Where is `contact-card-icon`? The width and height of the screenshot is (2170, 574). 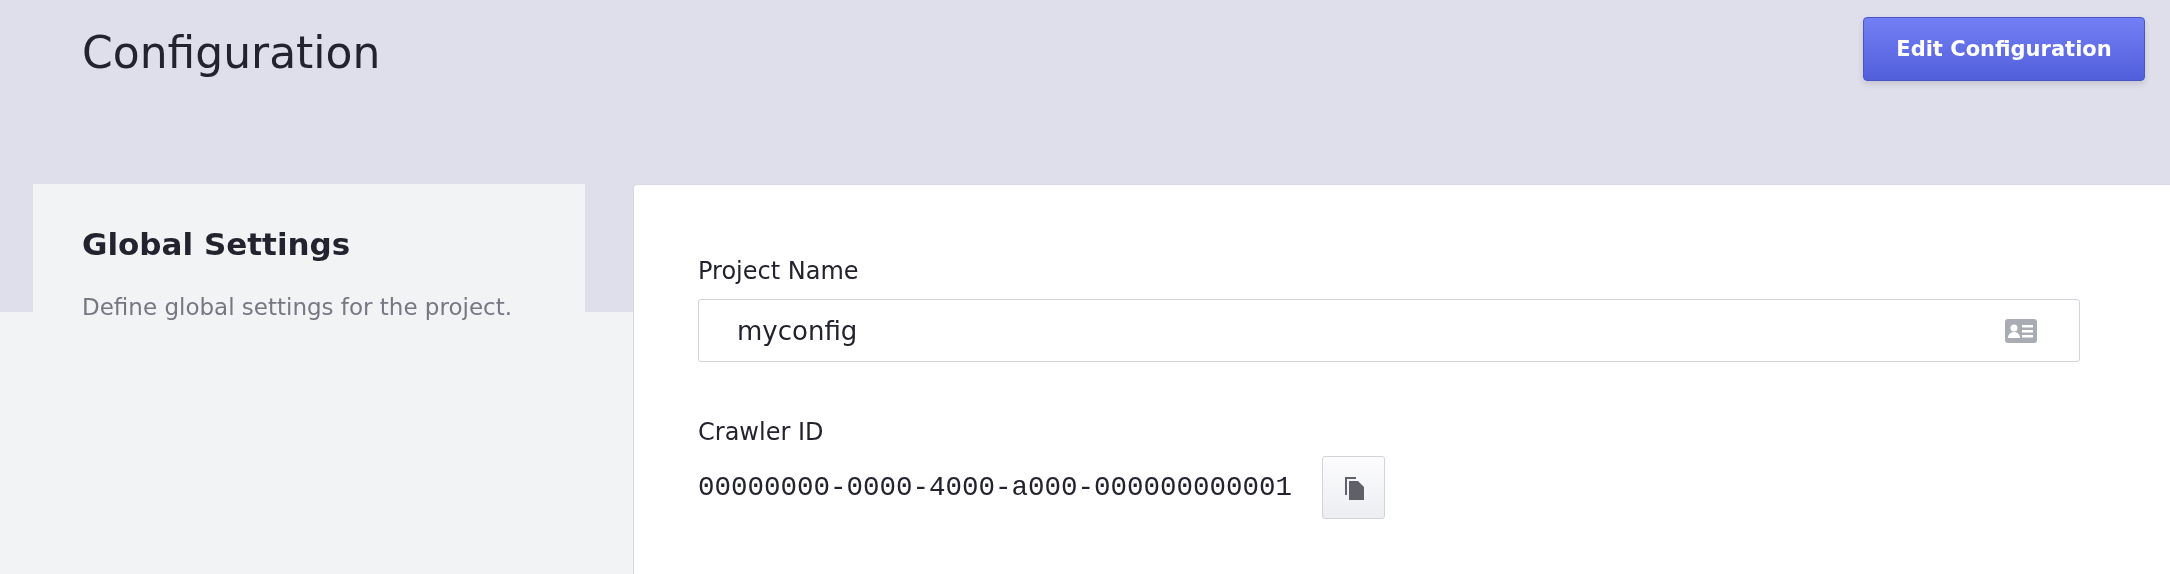 contact-card-icon is located at coordinates (2021, 330).